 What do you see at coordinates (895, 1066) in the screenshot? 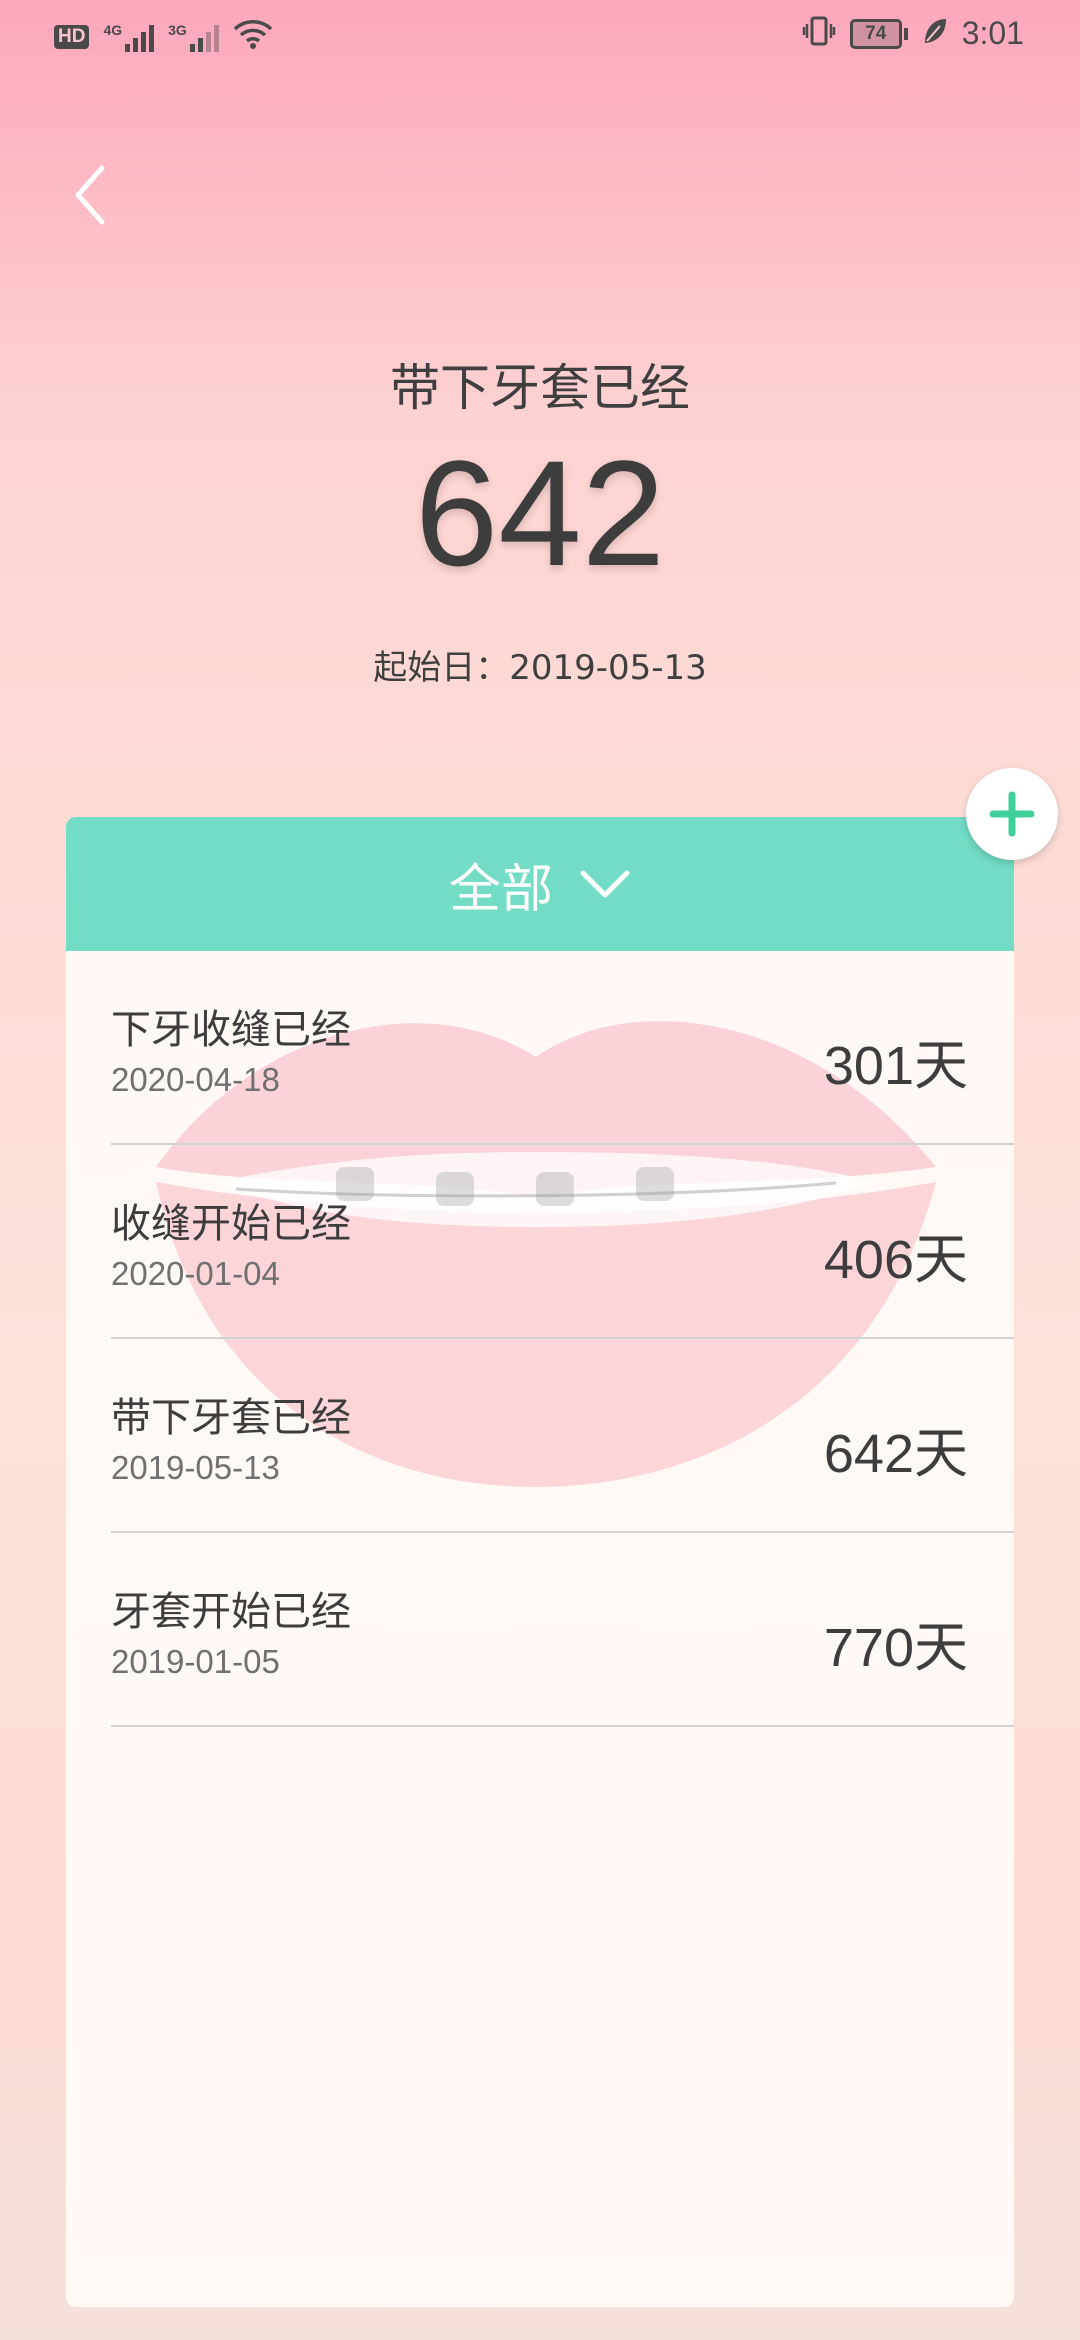
I see `item-days: 301天` at bounding box center [895, 1066].